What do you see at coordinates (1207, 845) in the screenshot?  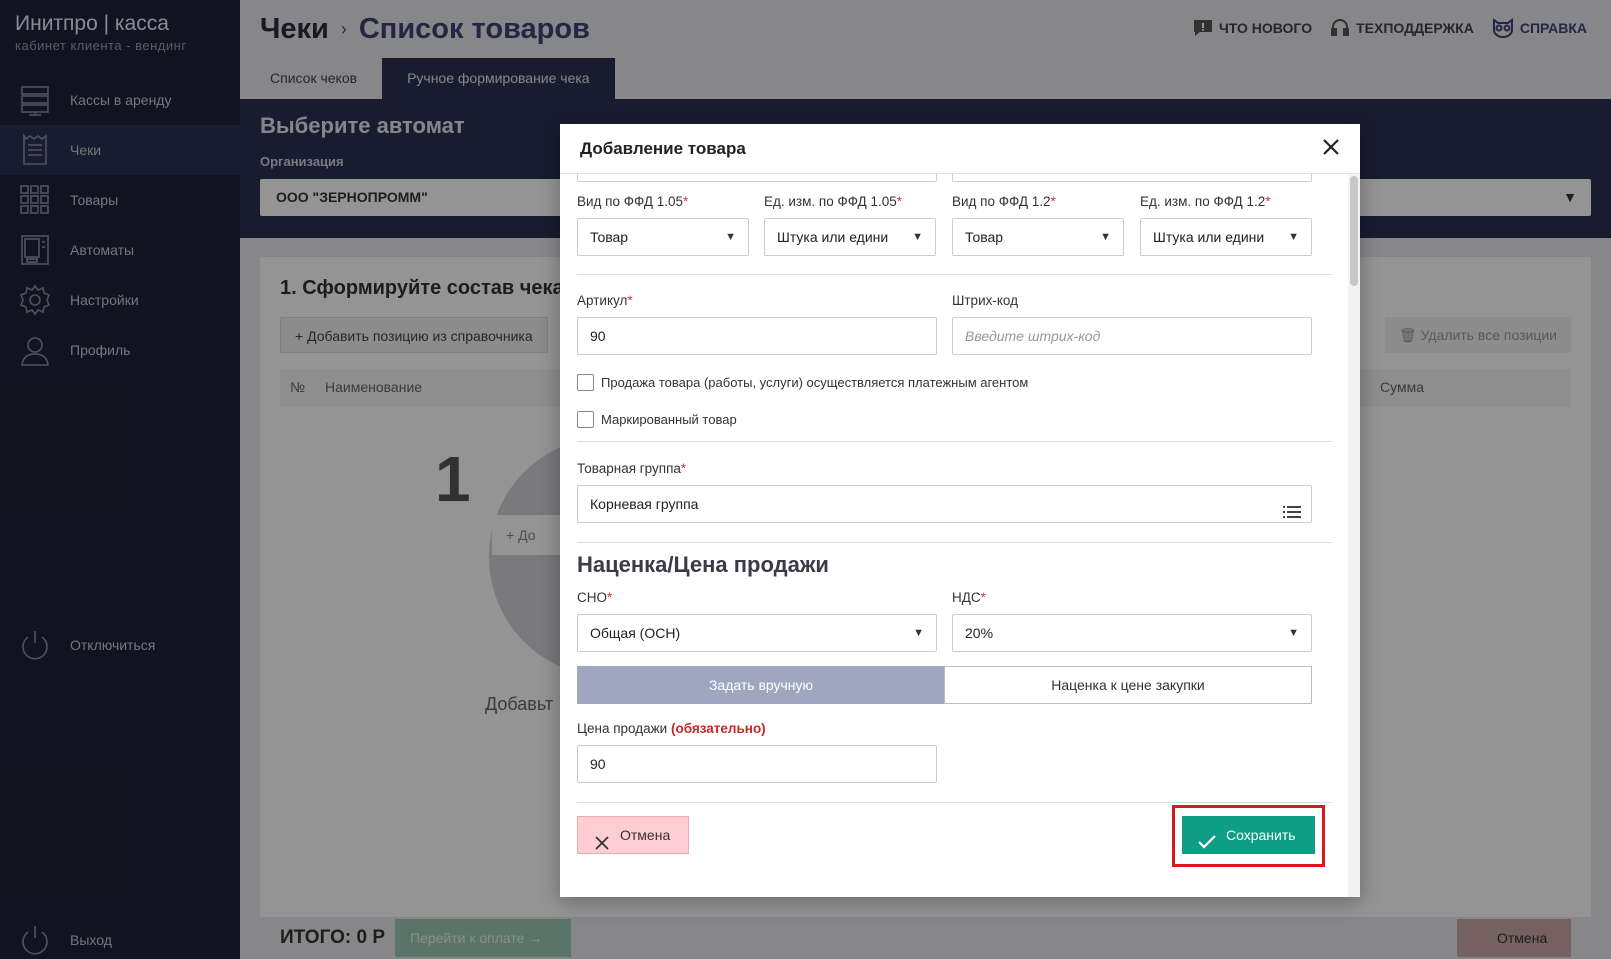 I see `checkmark-icon` at bounding box center [1207, 845].